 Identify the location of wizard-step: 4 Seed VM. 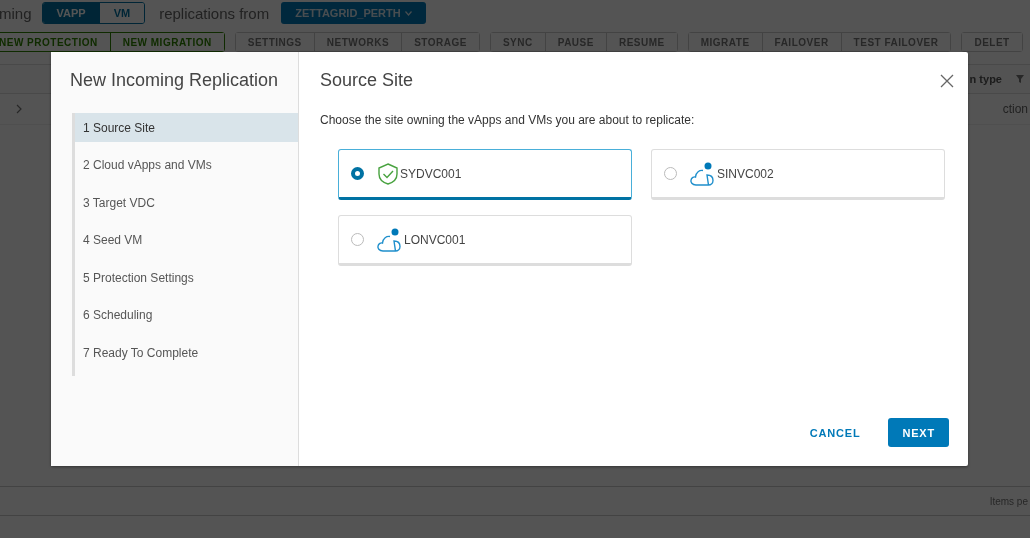
(186, 240).